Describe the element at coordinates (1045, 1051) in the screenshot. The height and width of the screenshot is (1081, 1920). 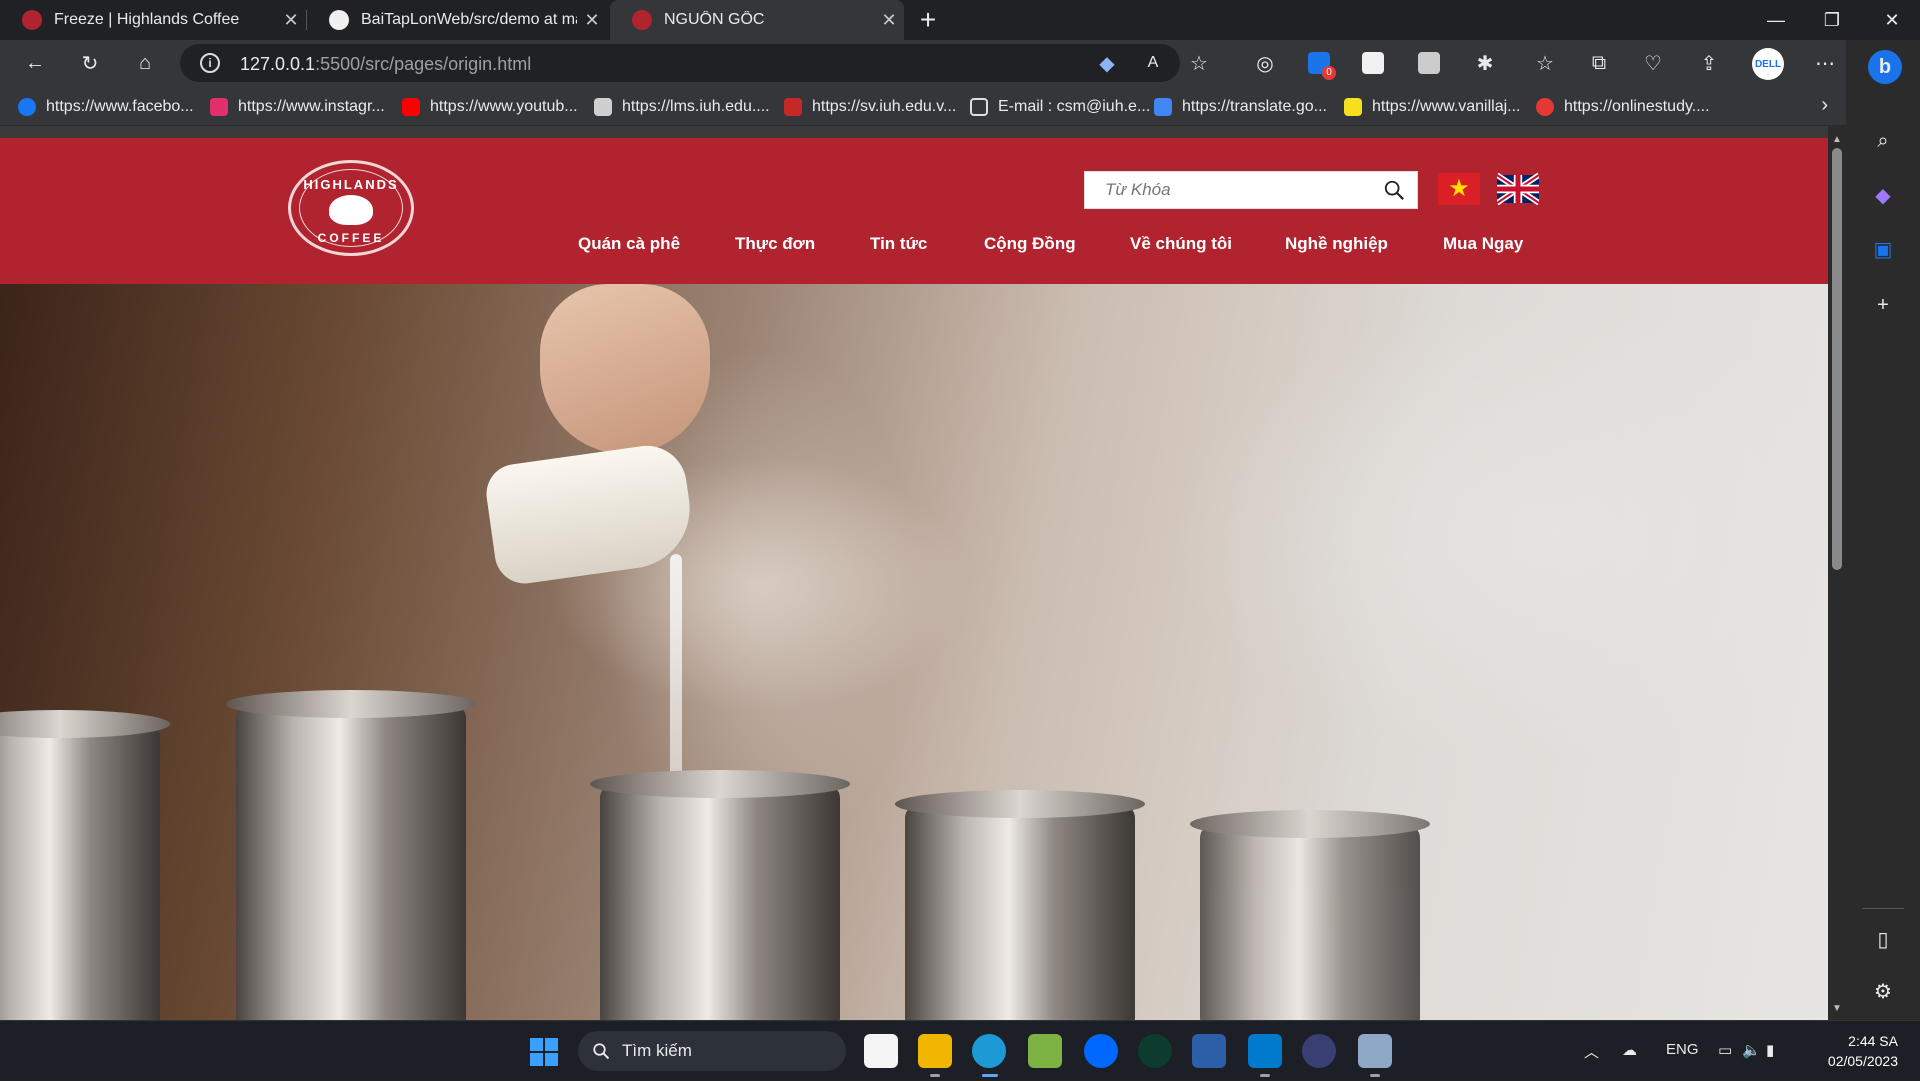
I see `snipping-tool-icon` at that location.